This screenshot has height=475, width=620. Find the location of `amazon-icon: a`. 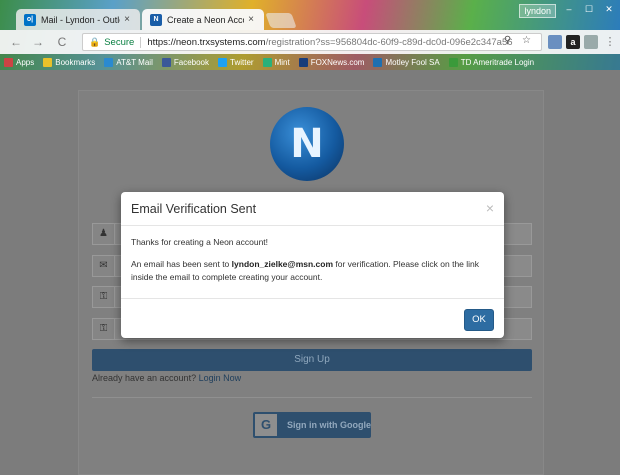

amazon-icon: a is located at coordinates (573, 42).